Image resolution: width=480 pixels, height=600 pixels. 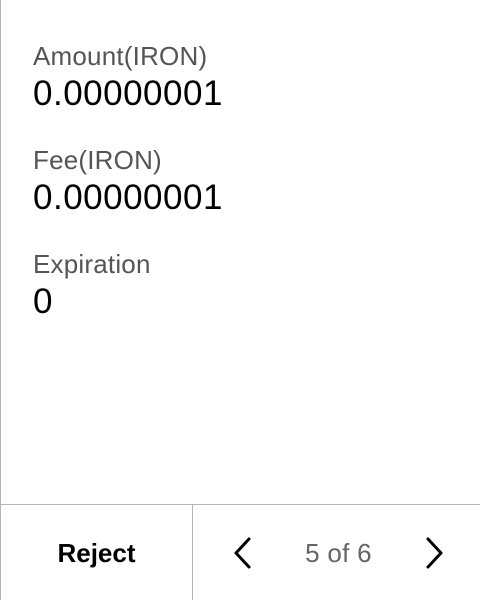 What do you see at coordinates (120, 56) in the screenshot?
I see `amount-label: Amount(IRON)` at bounding box center [120, 56].